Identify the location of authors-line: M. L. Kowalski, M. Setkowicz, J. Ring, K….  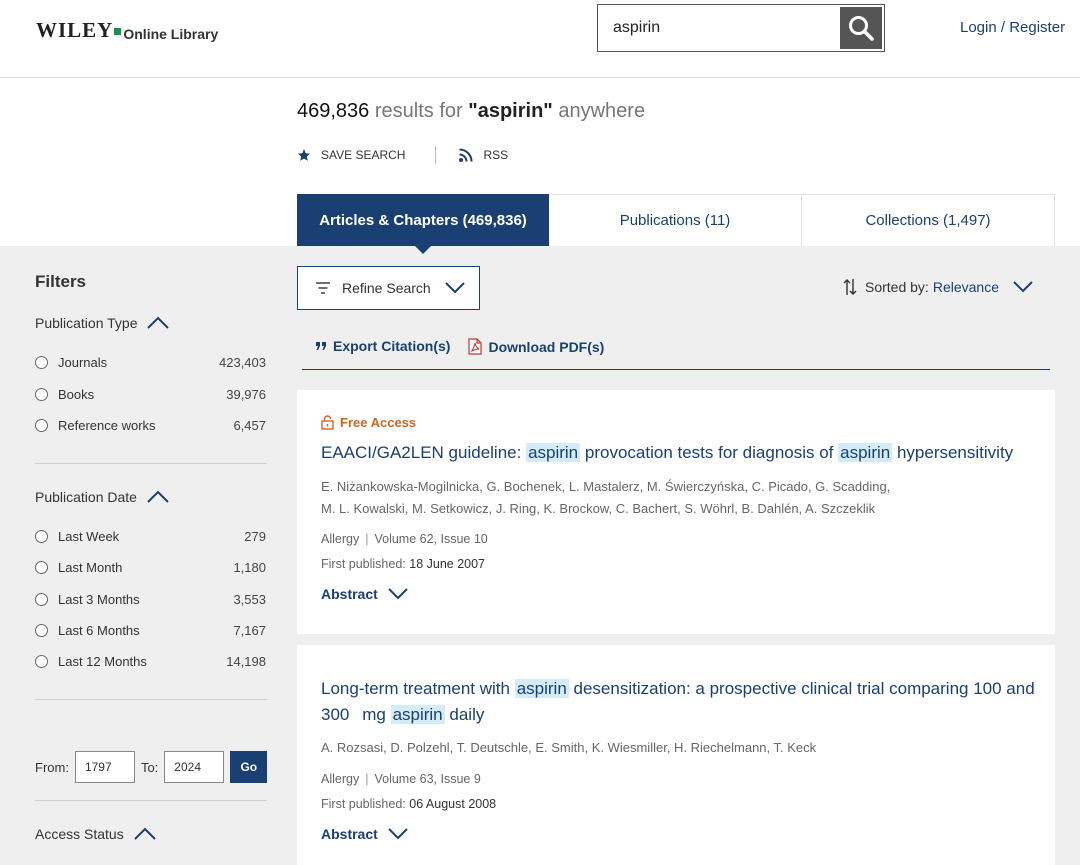
(671, 509).